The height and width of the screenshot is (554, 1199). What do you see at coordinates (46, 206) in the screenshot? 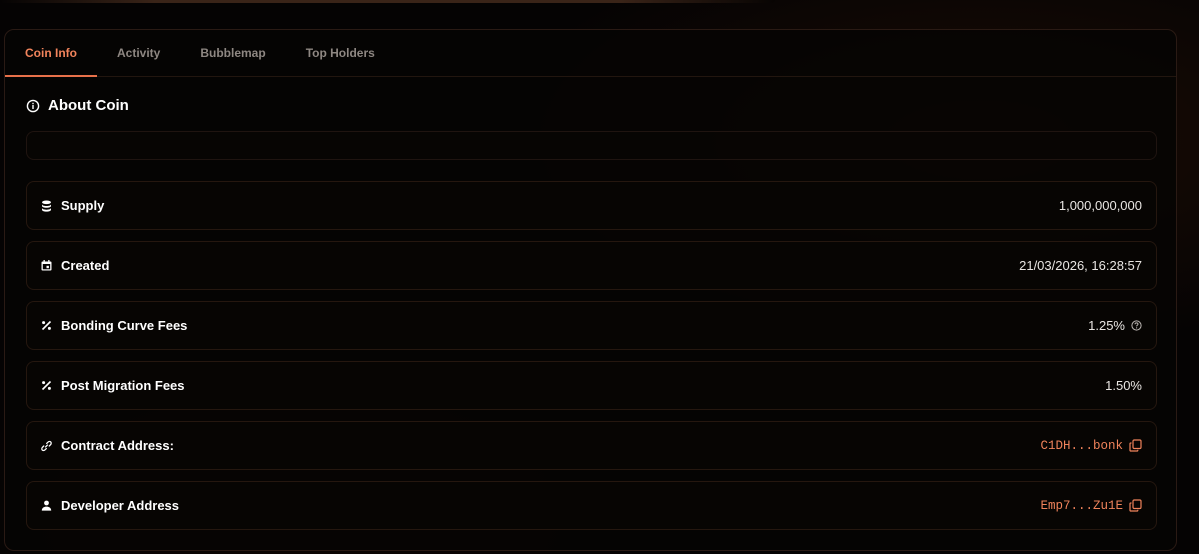
I see `database-icon` at bounding box center [46, 206].